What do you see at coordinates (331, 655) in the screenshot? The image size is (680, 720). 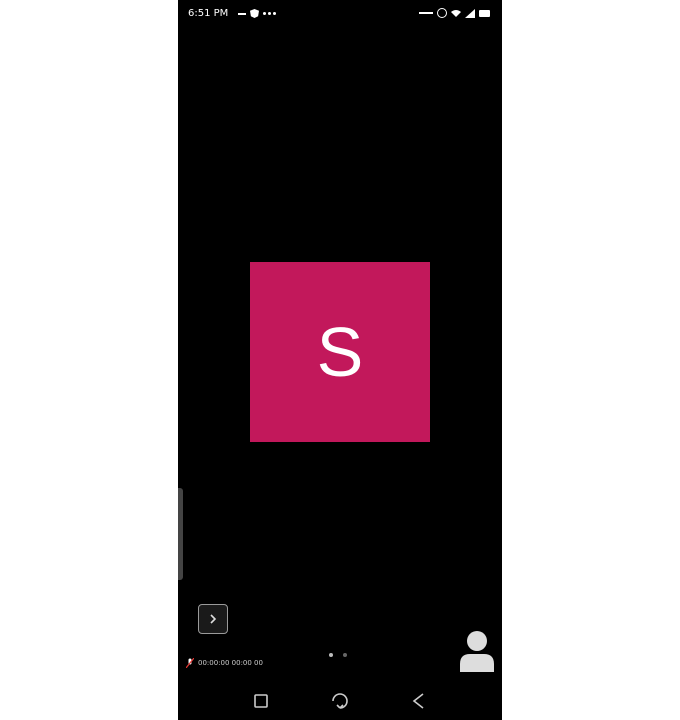 I see `page-dot-active` at bounding box center [331, 655].